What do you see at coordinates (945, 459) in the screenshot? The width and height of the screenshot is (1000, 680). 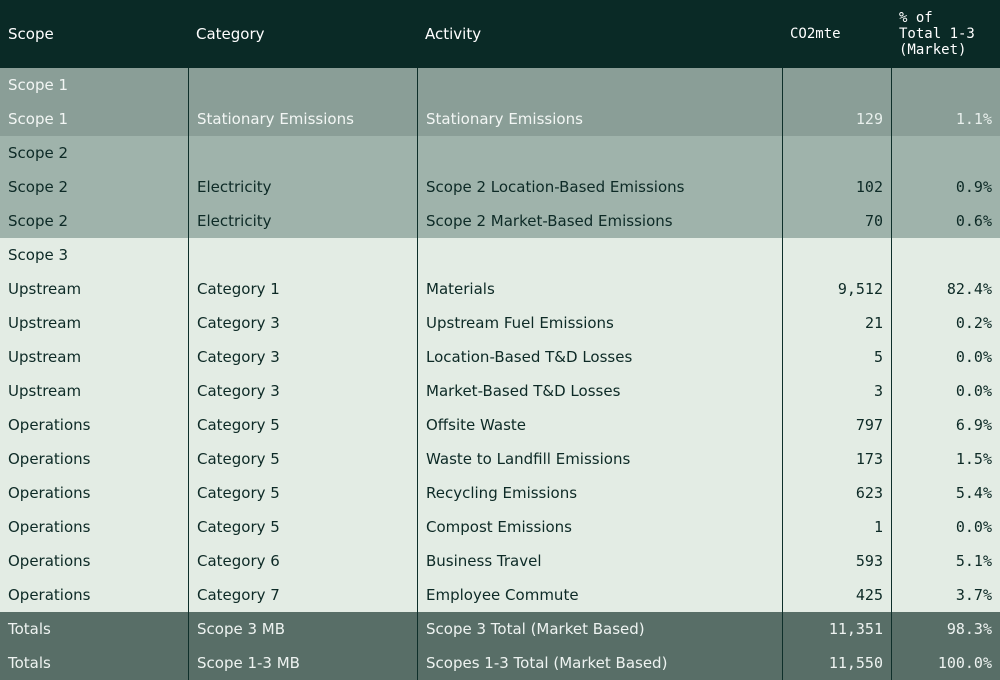 I see `percent-cell: 1.5%` at bounding box center [945, 459].